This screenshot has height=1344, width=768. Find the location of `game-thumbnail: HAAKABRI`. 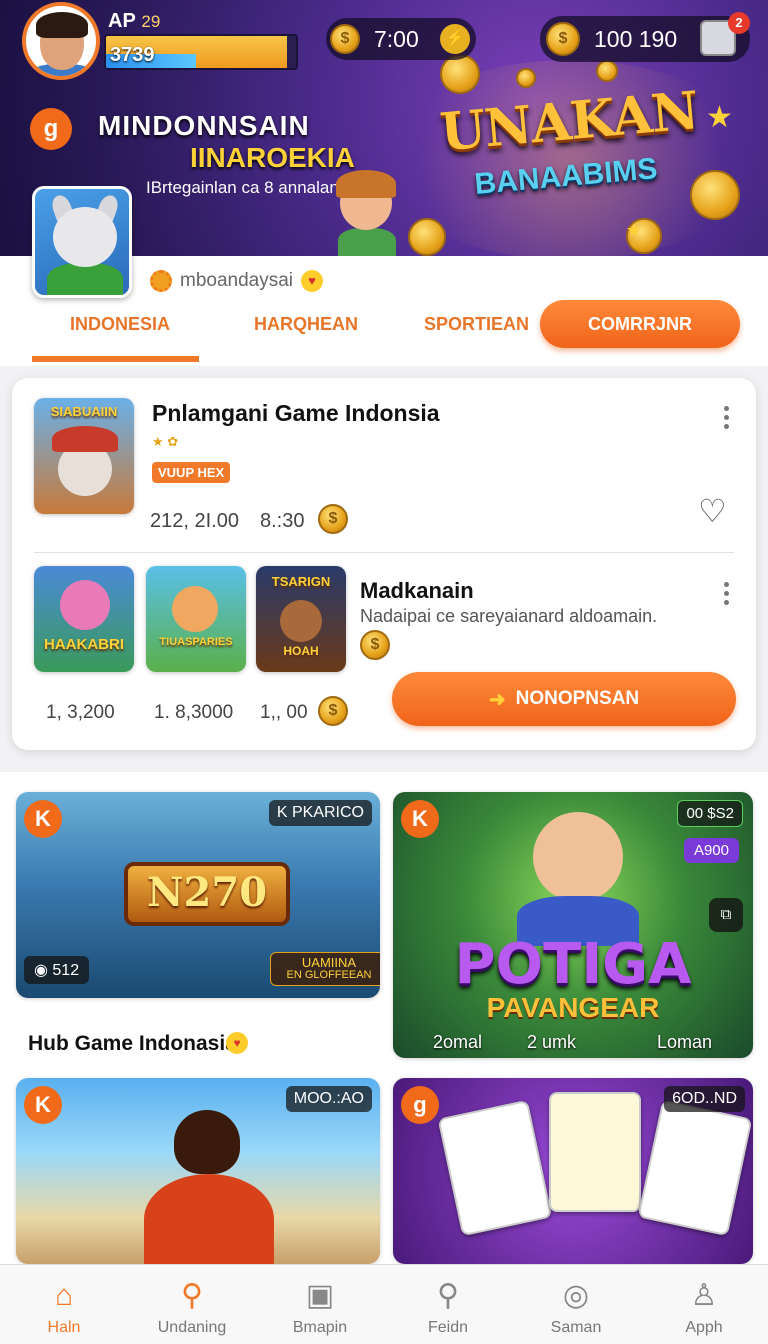

game-thumbnail: HAAKABRI is located at coordinates (84, 619).